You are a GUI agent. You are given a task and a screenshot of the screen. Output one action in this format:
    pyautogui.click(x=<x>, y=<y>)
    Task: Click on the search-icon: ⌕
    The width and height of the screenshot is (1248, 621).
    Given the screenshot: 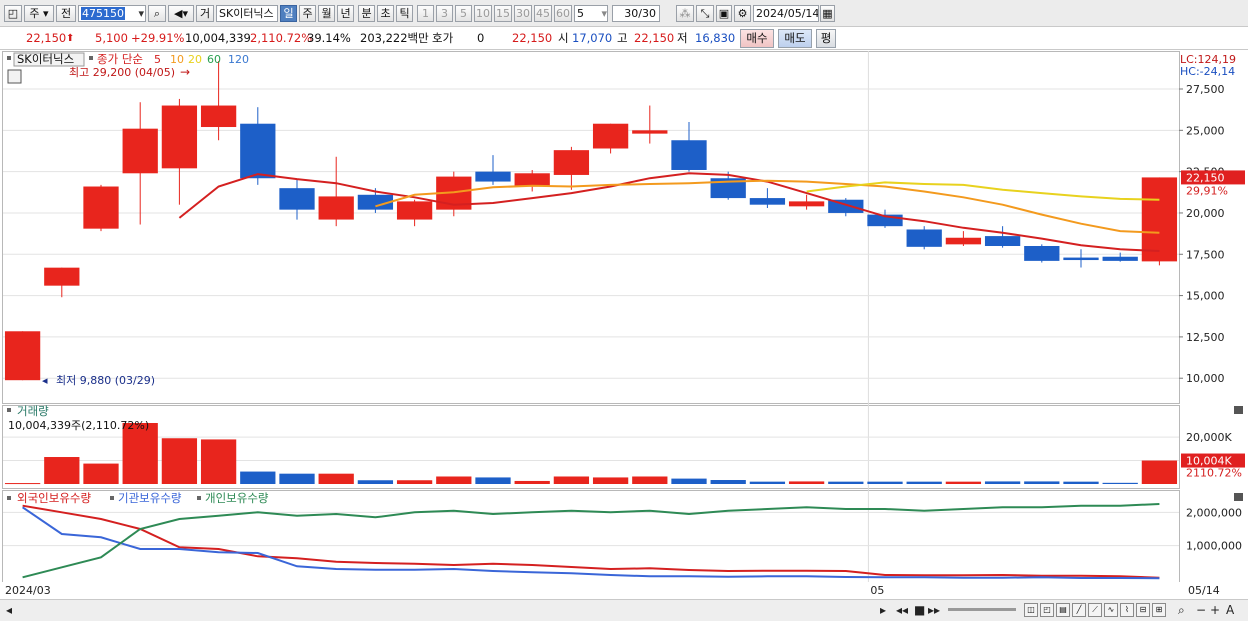 What is the action you would take?
    pyautogui.click(x=157, y=13)
    